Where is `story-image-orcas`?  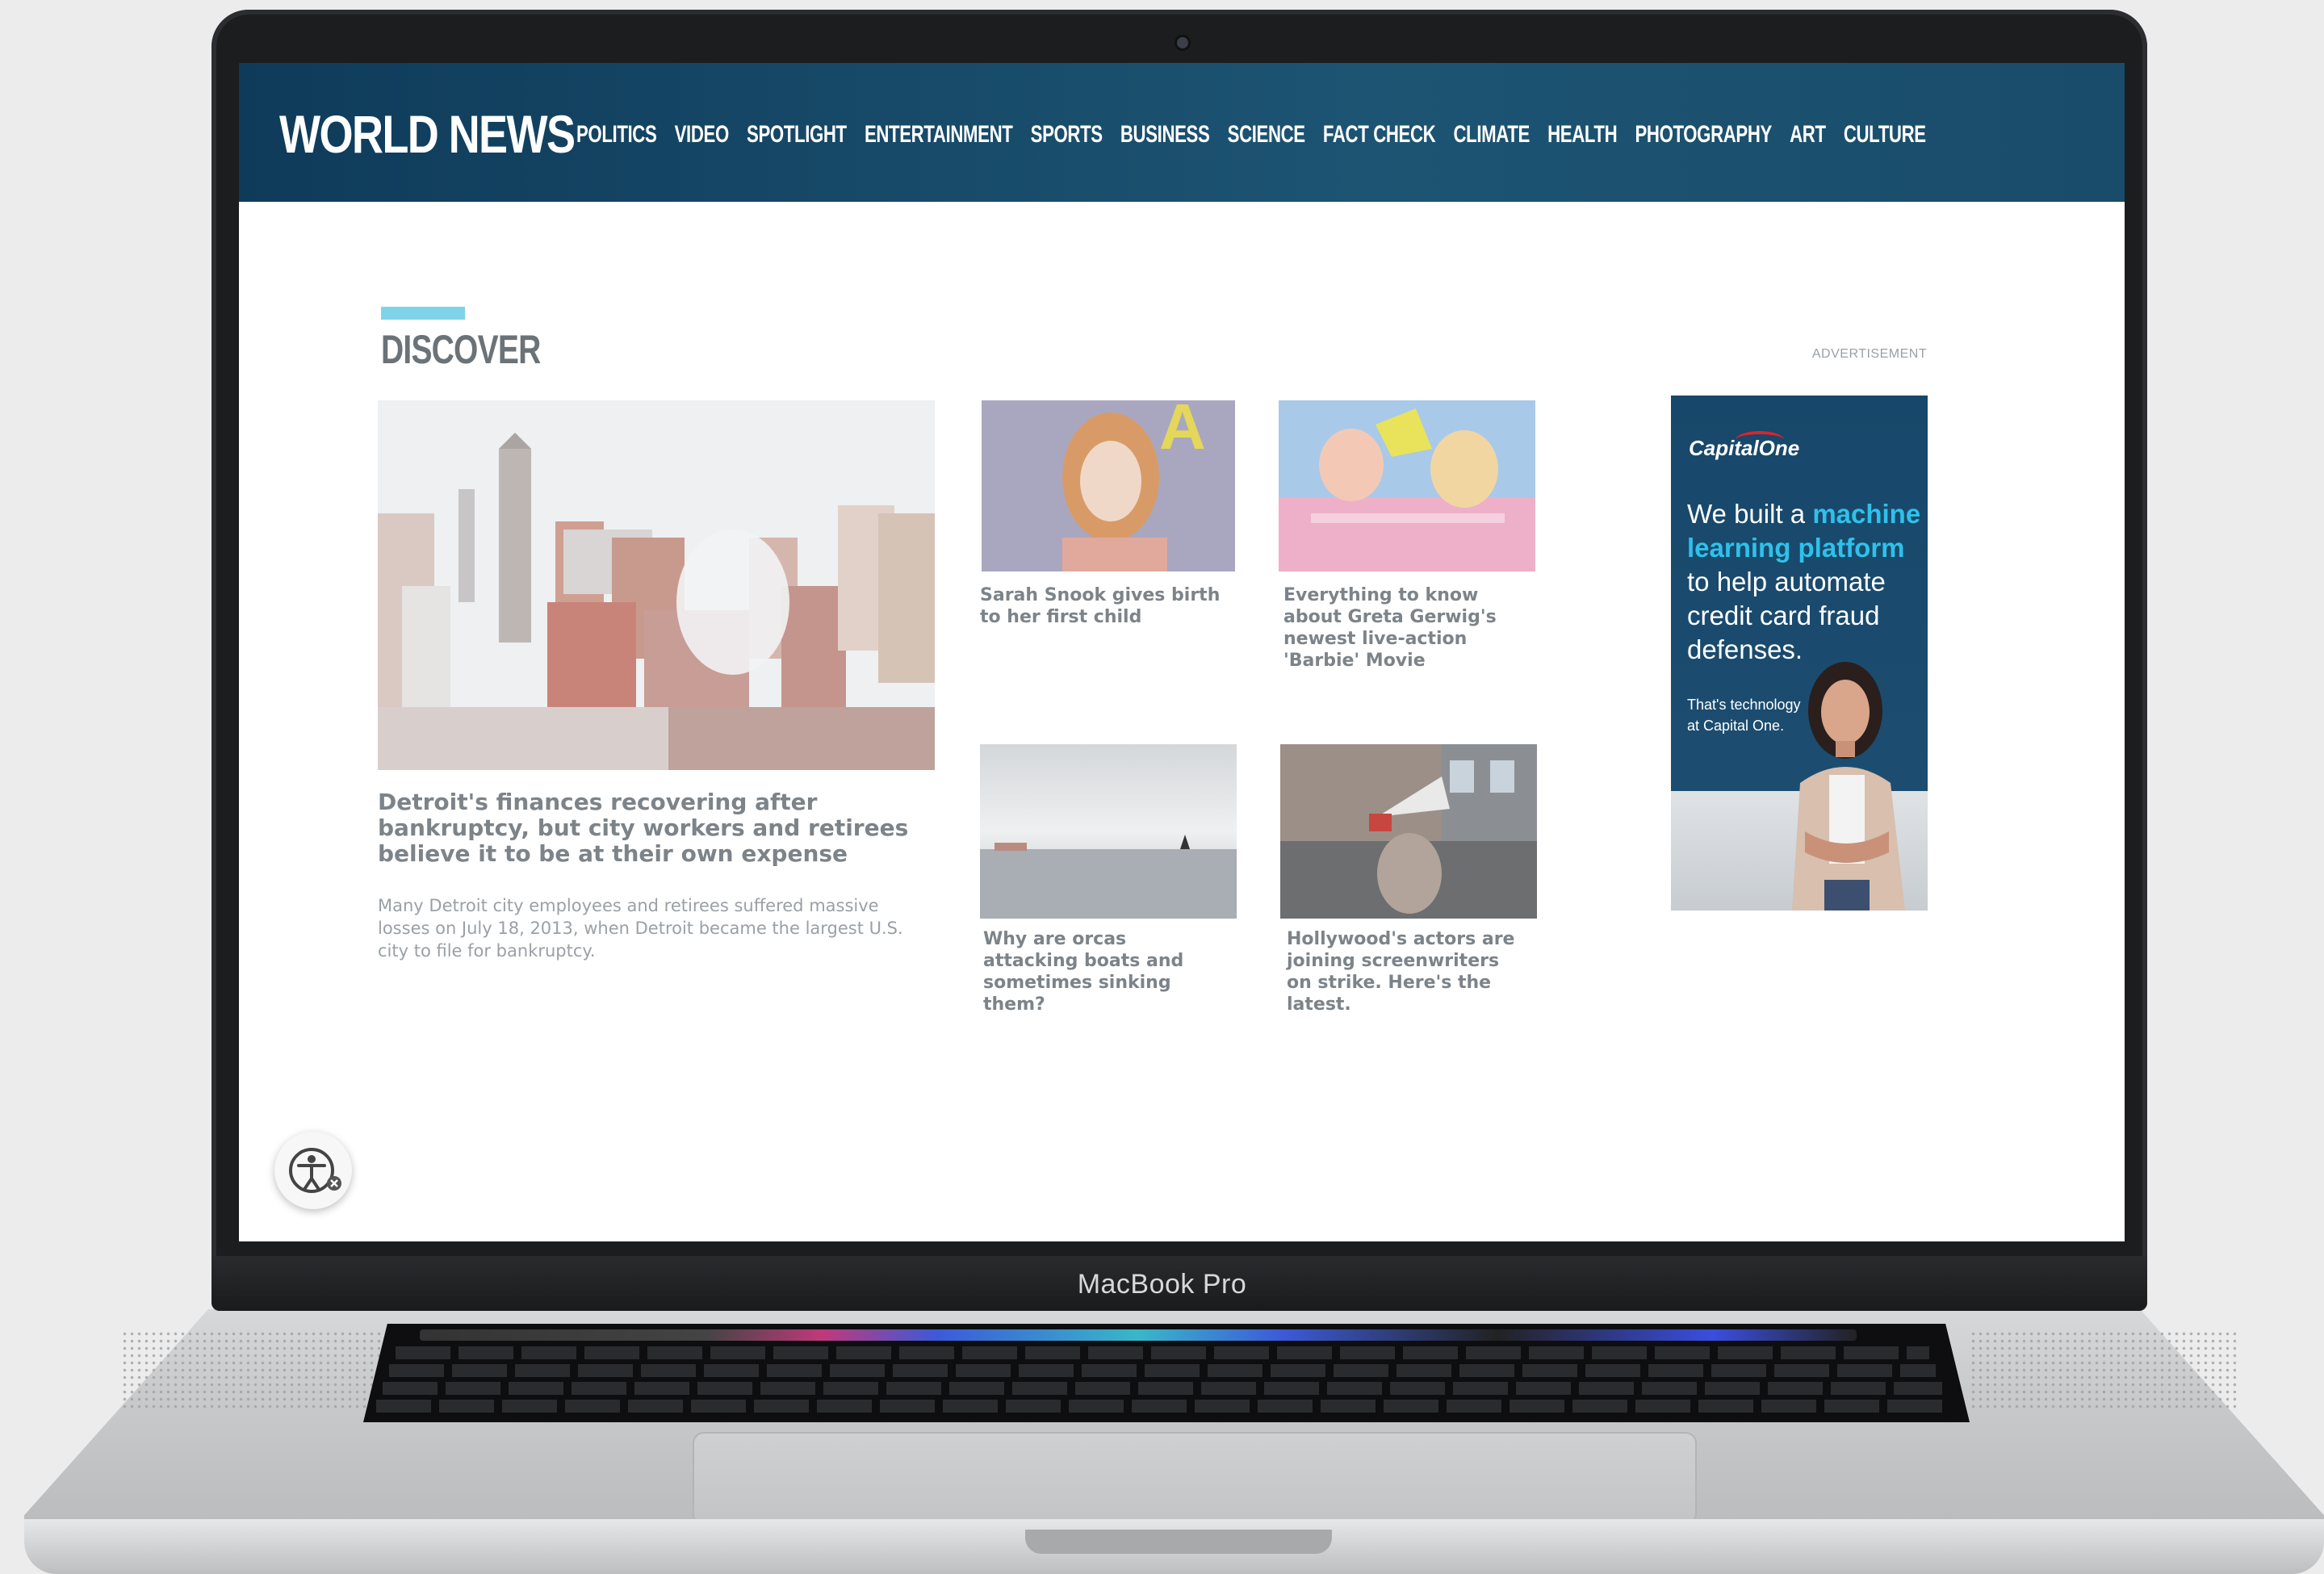 story-image-orcas is located at coordinates (1108, 831).